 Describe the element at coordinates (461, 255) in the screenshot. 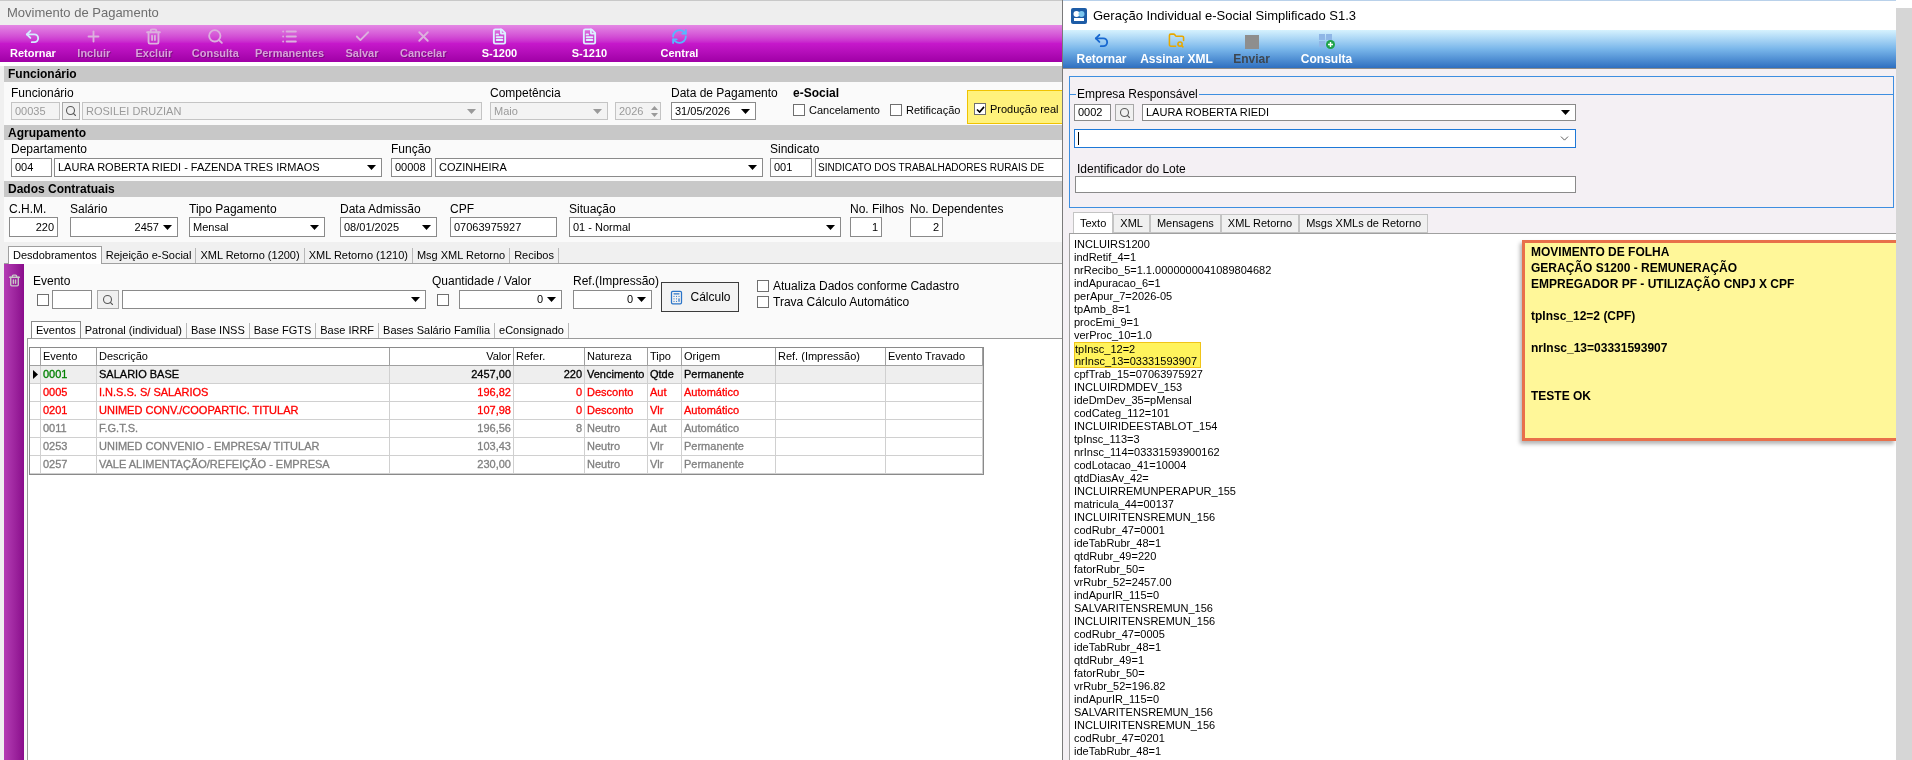

I see `tab: Msg XML Retorno` at that location.